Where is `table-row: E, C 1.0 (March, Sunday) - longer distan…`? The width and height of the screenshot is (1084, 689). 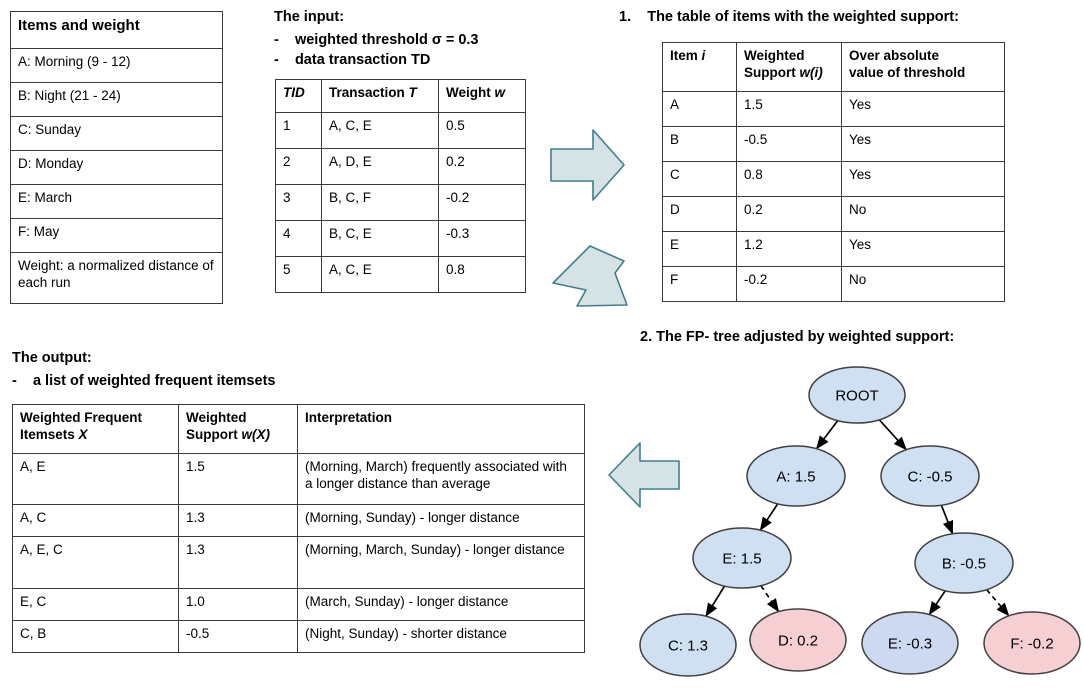
table-row: E, C 1.0 (March, Sunday) - longer distan… is located at coordinates (298, 604).